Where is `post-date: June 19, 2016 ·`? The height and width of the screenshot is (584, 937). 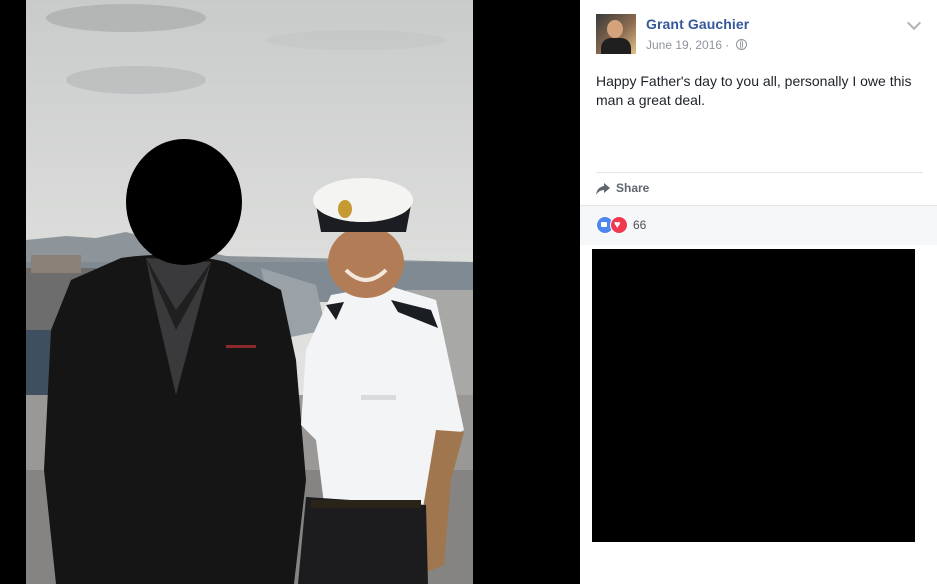
post-date: June 19, 2016 · is located at coordinates (689, 45).